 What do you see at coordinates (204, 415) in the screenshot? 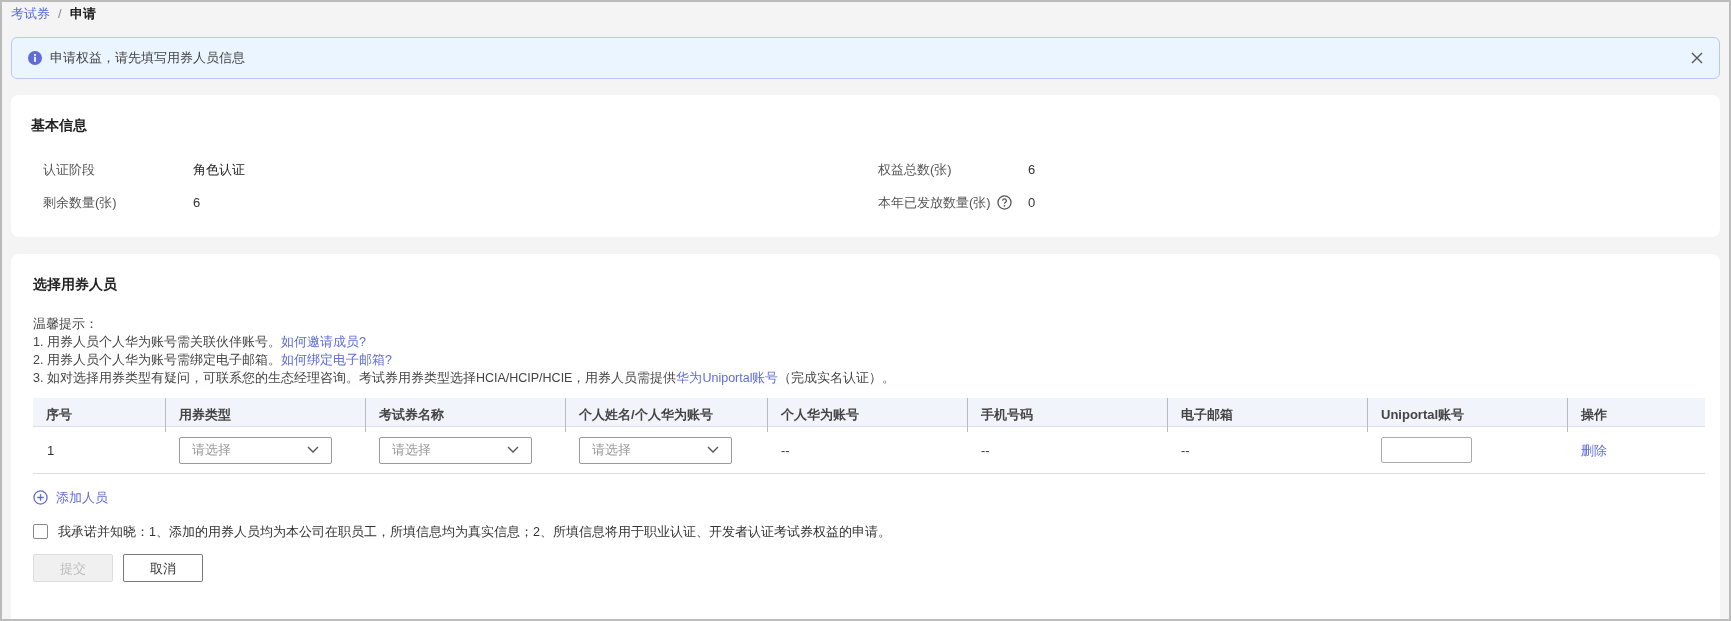
I see `column-header: 用券类型` at bounding box center [204, 415].